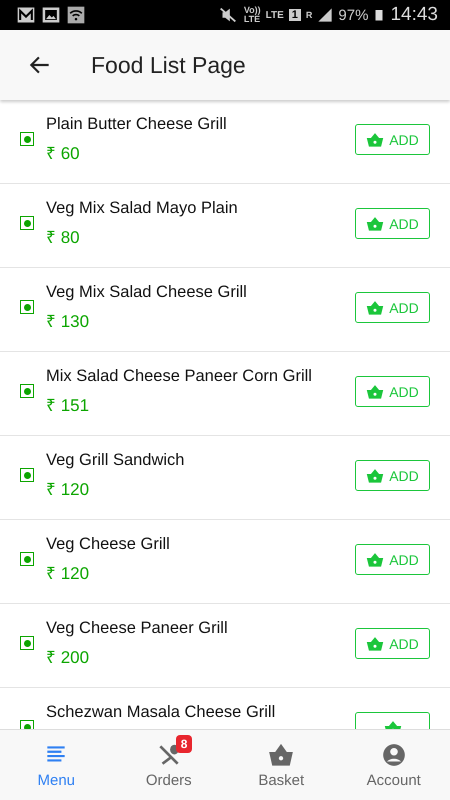  Describe the element at coordinates (147, 292) in the screenshot. I see `food-name: Veg Mix Salad Cheese Grill` at that location.